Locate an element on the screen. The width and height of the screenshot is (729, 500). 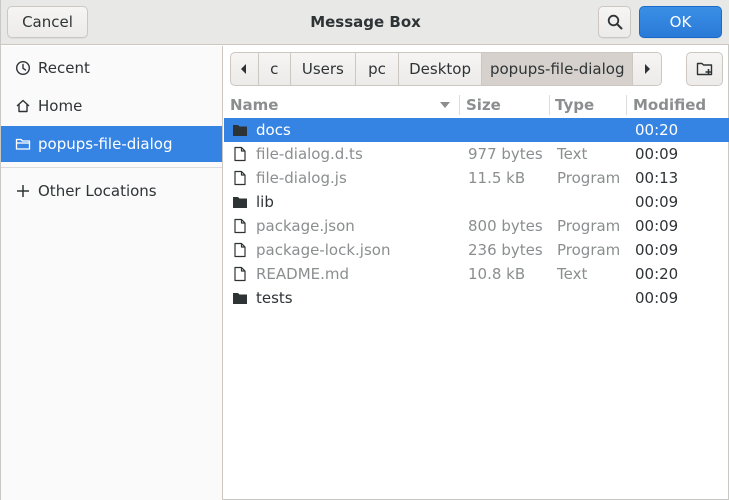
sidebar-item-label: Other Locations is located at coordinates (97, 191).